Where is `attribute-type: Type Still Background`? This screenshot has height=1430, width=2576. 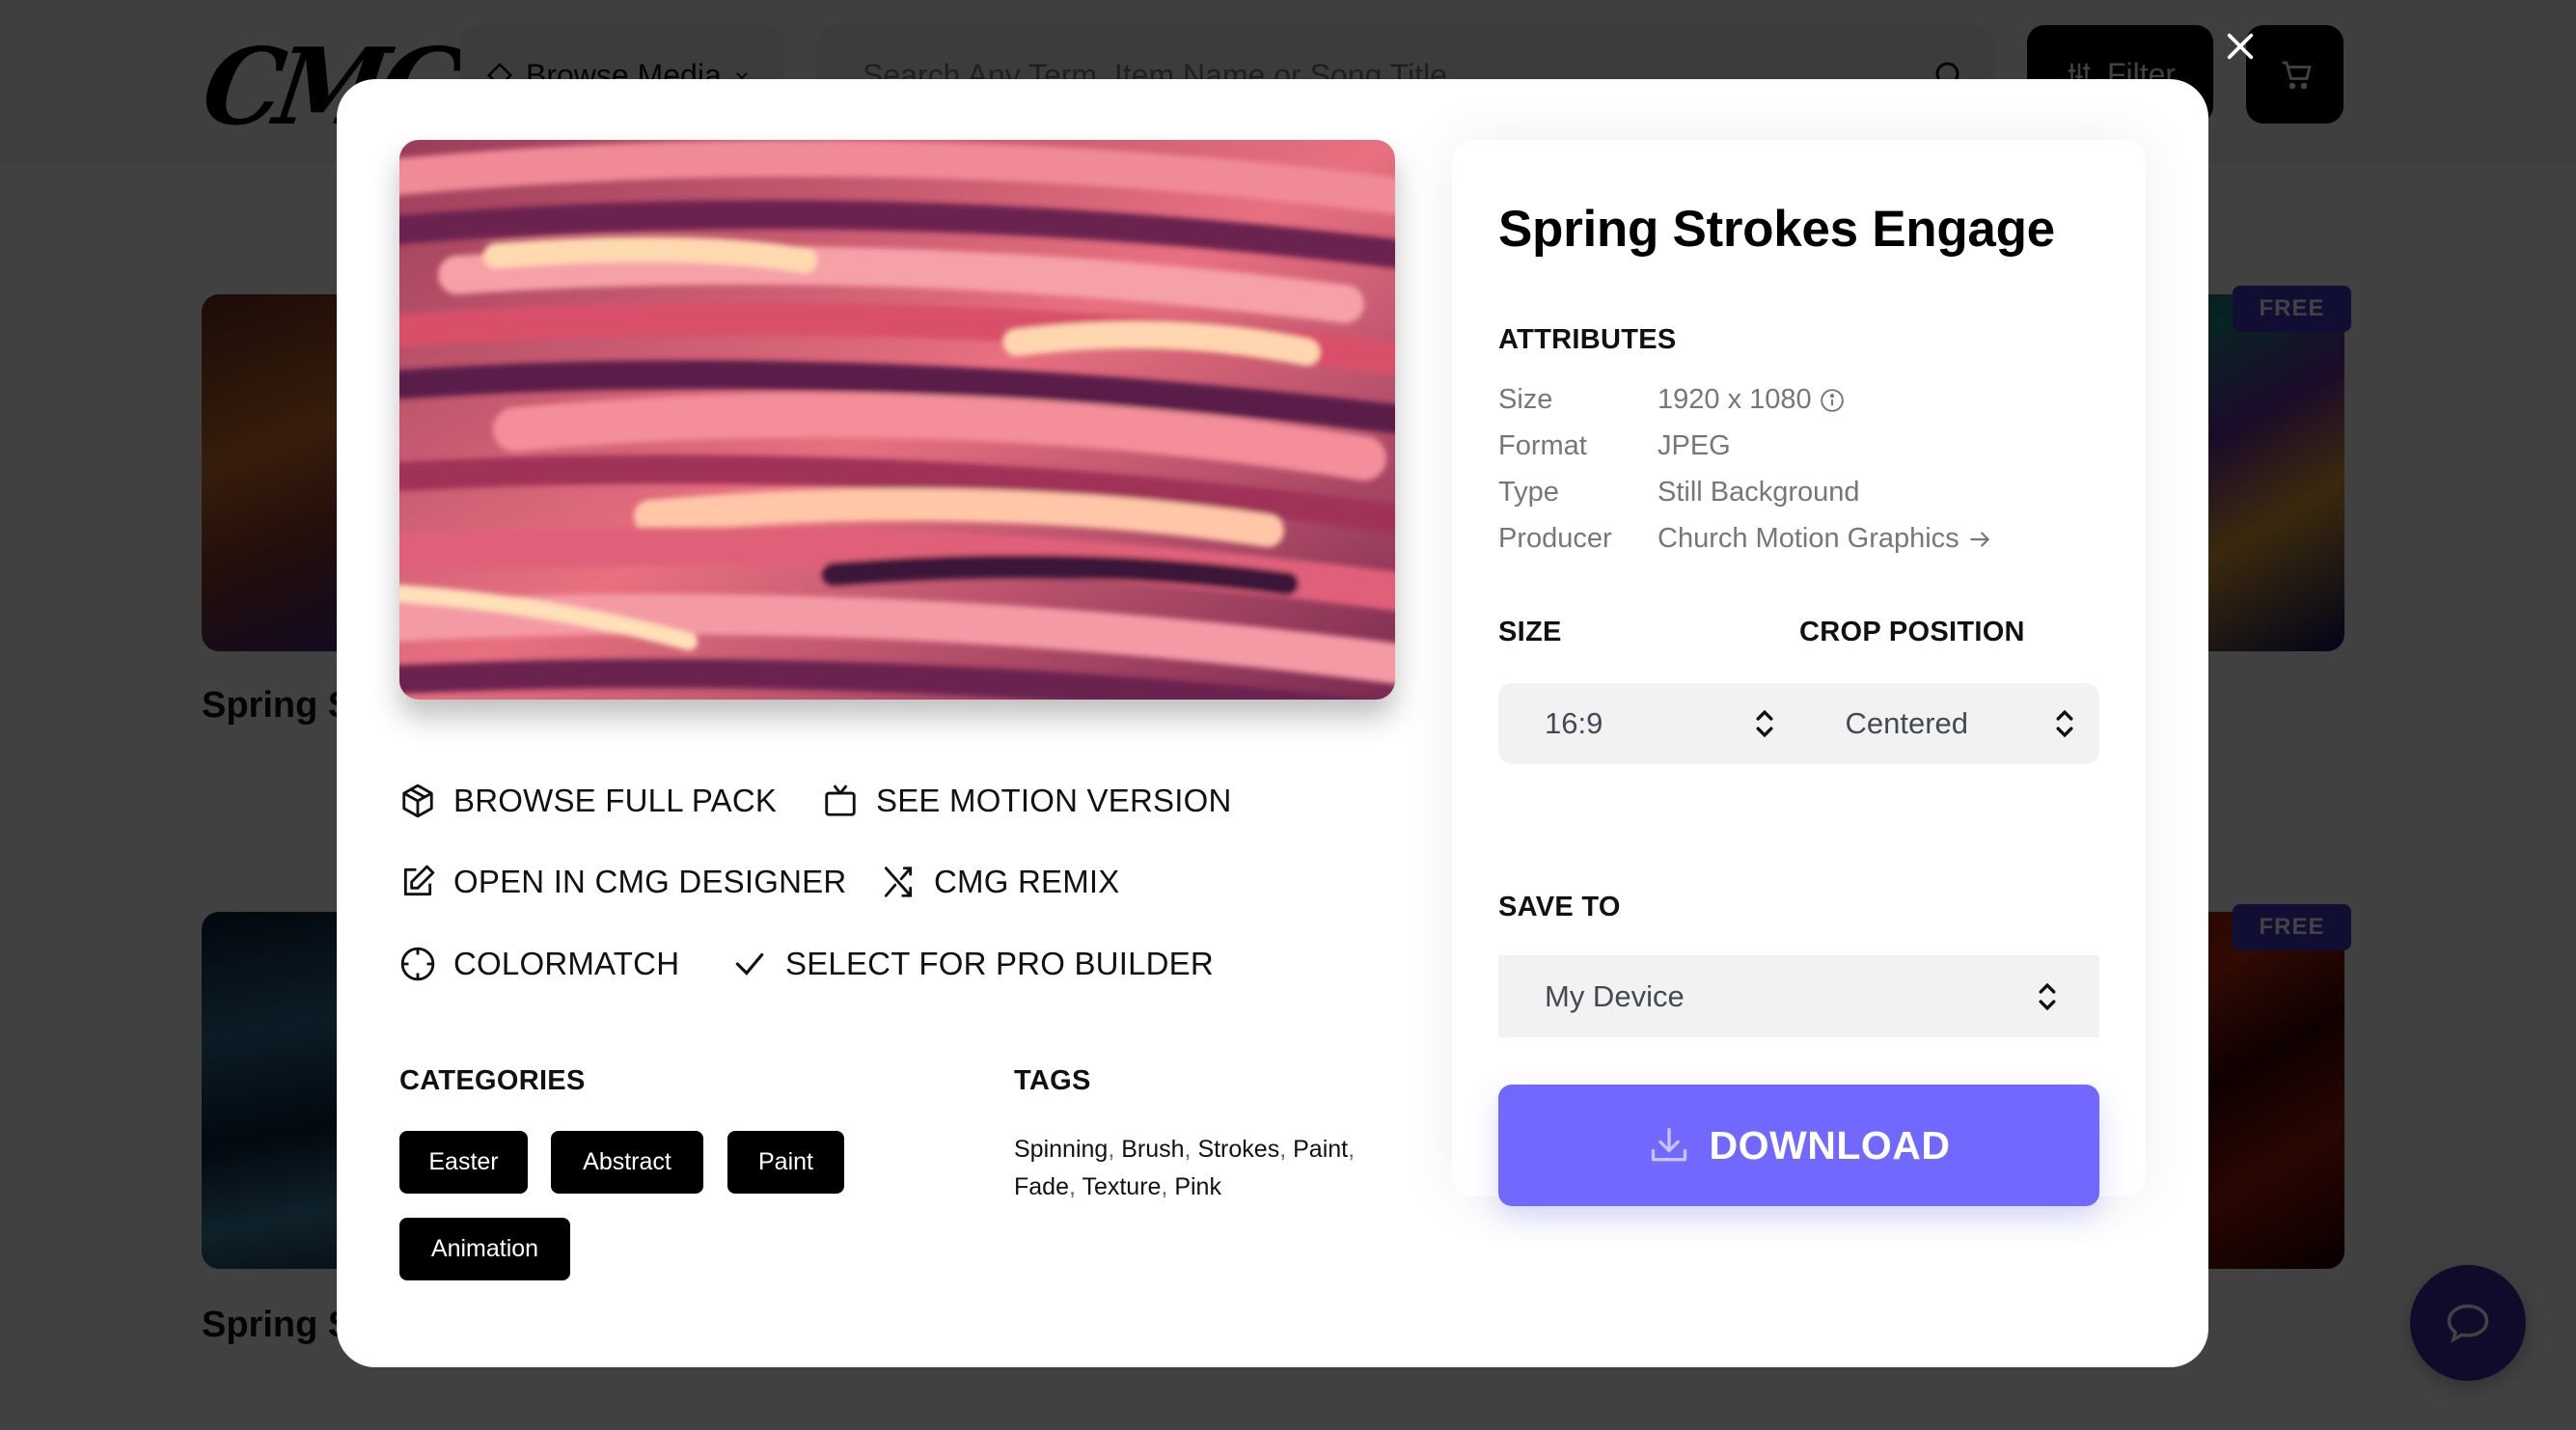 attribute-type: Type Still Background is located at coordinates (1679, 493).